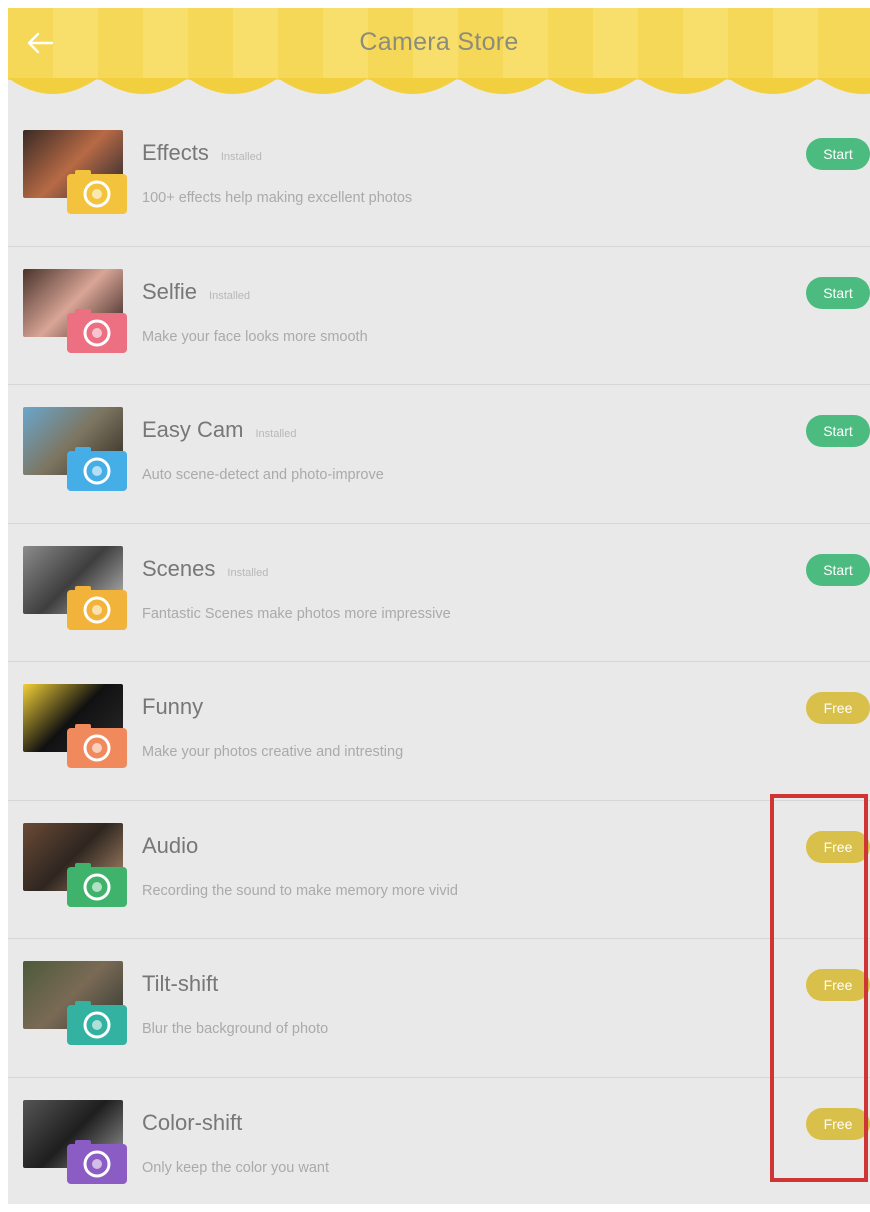 The height and width of the screenshot is (1212, 870). What do you see at coordinates (97, 746) in the screenshot?
I see `funny-camera-icon` at bounding box center [97, 746].